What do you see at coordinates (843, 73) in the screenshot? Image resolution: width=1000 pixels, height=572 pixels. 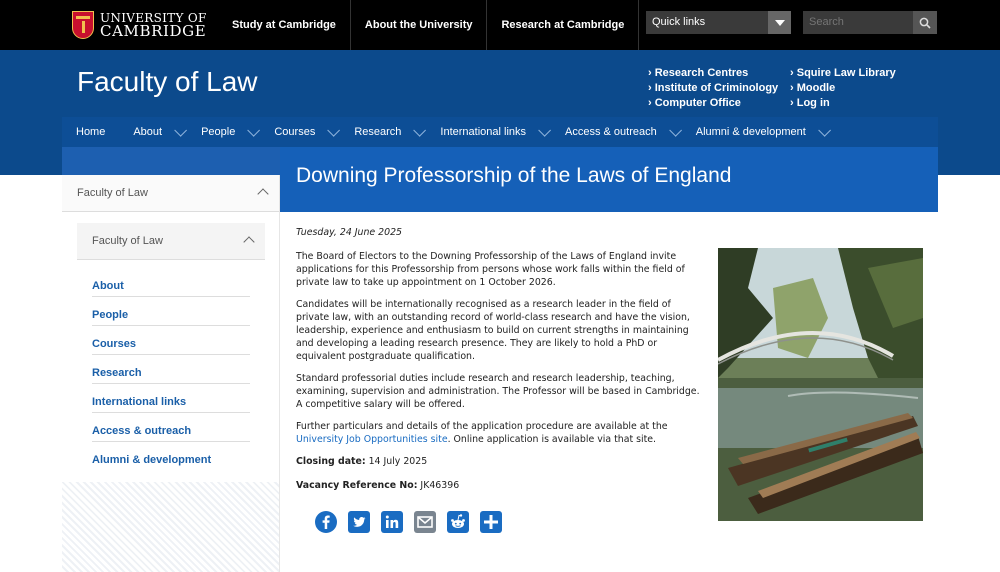 I see `utility-squire-library: Squire Law Library` at bounding box center [843, 73].